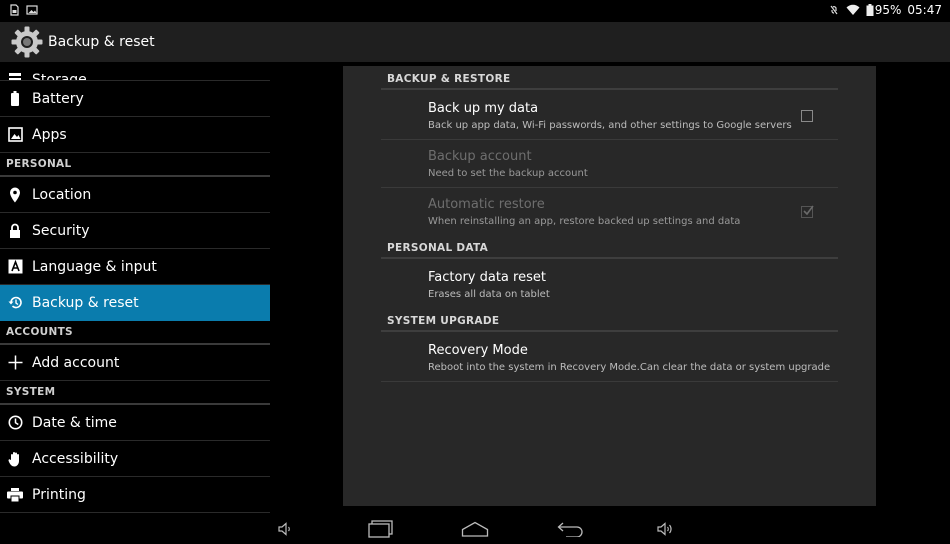 The height and width of the screenshot is (544, 950). Describe the element at coordinates (15, 363) in the screenshot. I see `plus-icon` at that location.